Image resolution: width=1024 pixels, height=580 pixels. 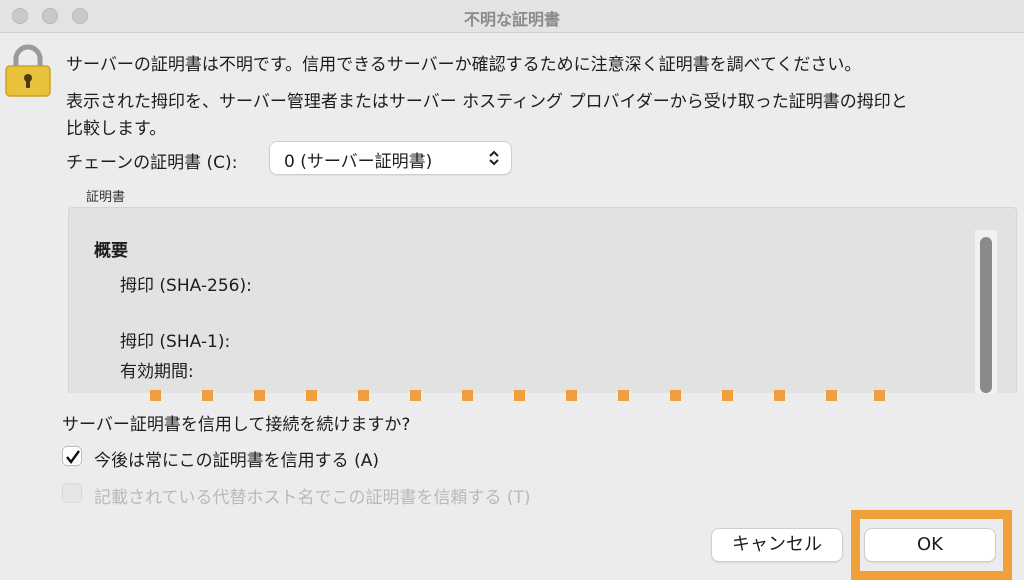 What do you see at coordinates (72, 493) in the screenshot?
I see `alt-hosts-checkbox` at bounding box center [72, 493].